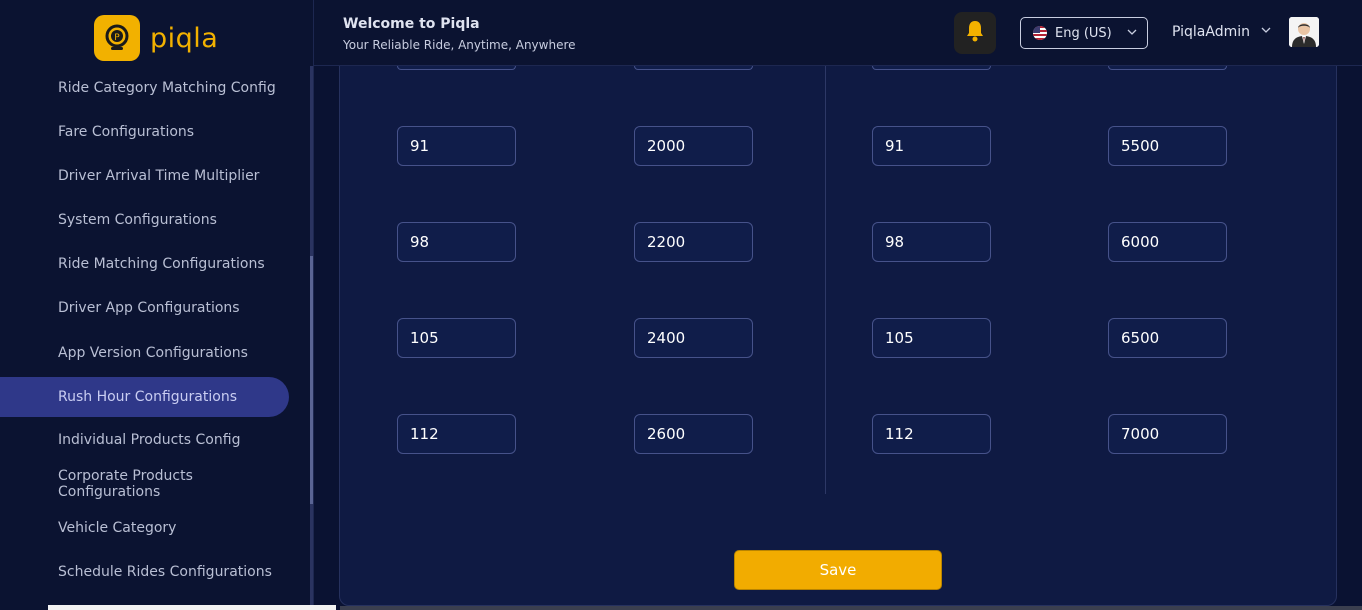 The height and width of the screenshot is (610, 1362). I want to click on sidebar-item-label: Driver App Configurations, so click(149, 308).